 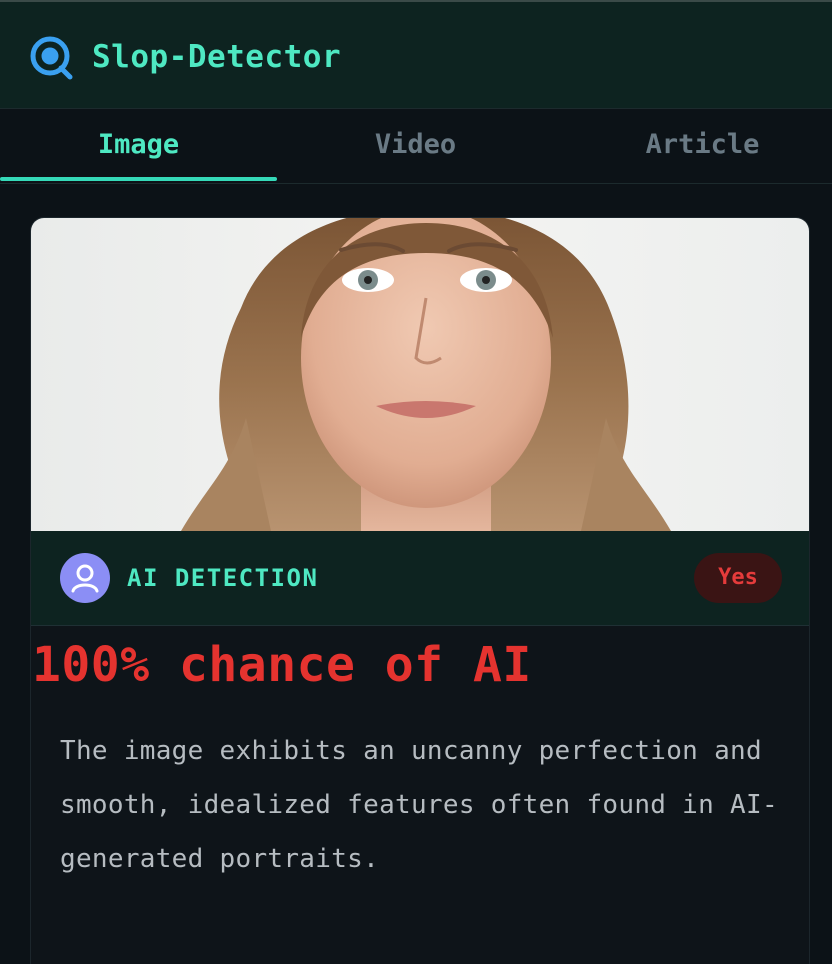 What do you see at coordinates (416, 54) in the screenshot?
I see `app-header: Slop-Detector` at bounding box center [416, 54].